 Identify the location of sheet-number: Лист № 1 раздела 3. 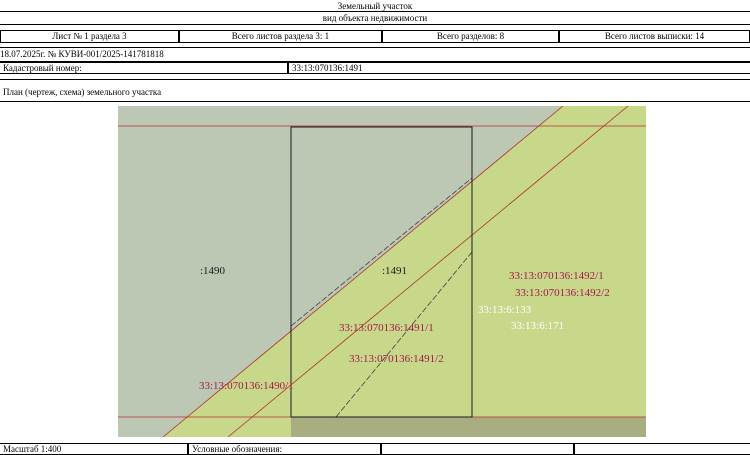
(89, 36).